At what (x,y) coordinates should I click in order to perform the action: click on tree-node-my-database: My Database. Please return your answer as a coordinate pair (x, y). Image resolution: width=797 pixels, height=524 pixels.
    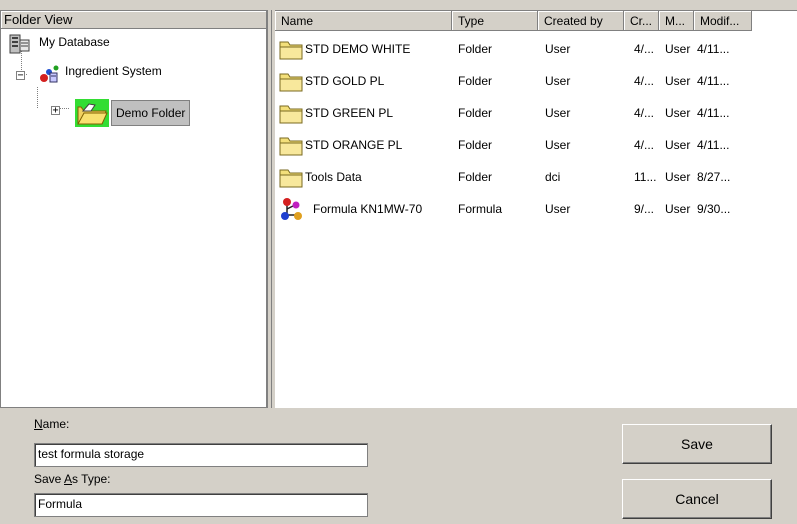
    Looking at the image, I should click on (134, 44).